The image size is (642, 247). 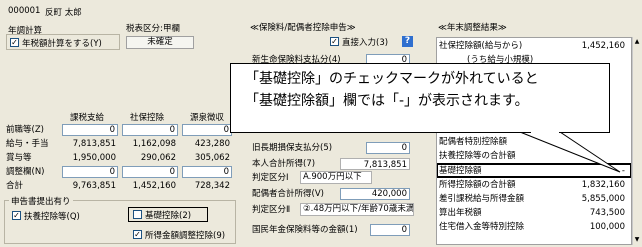 What do you see at coordinates (392, 79) in the screenshot?
I see `callout-line-1: 「基礎控除」のチェックマークが外れていると` at bounding box center [392, 79].